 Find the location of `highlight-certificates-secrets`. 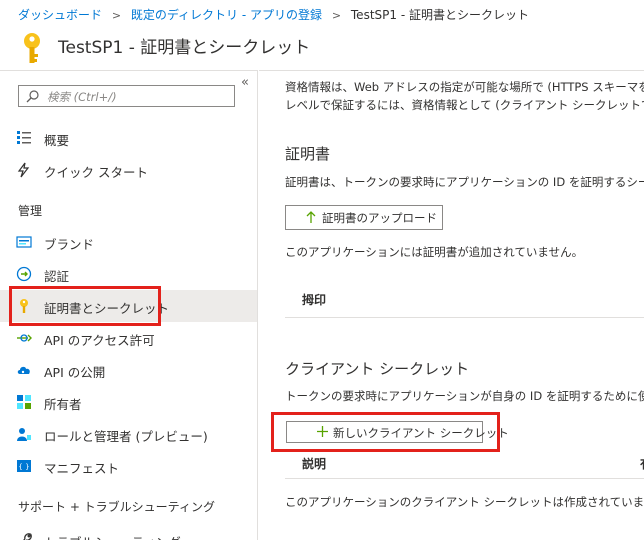

highlight-certificates-secrets is located at coordinates (85, 306).